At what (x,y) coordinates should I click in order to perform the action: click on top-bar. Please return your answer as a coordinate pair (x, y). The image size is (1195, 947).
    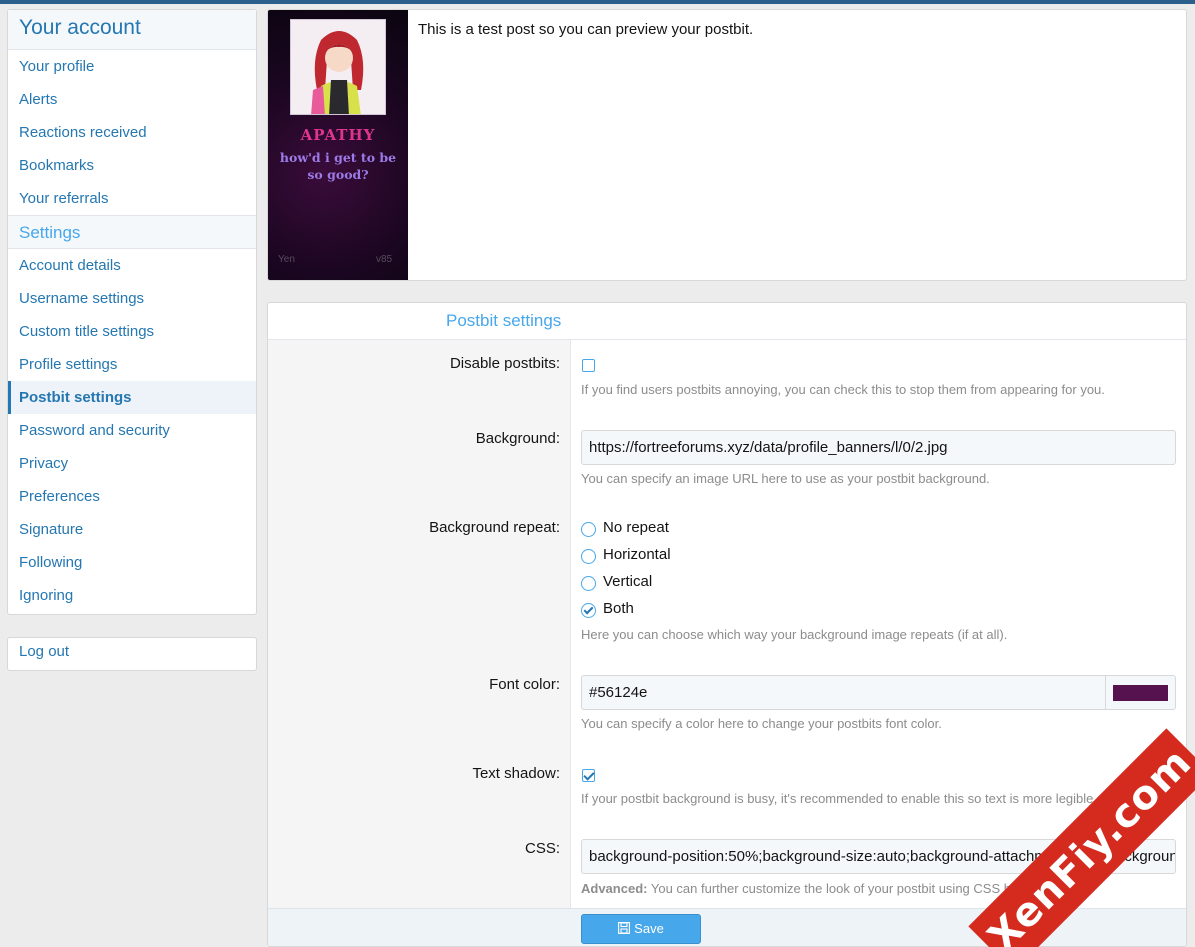
    Looking at the image, I should click on (597, 2).